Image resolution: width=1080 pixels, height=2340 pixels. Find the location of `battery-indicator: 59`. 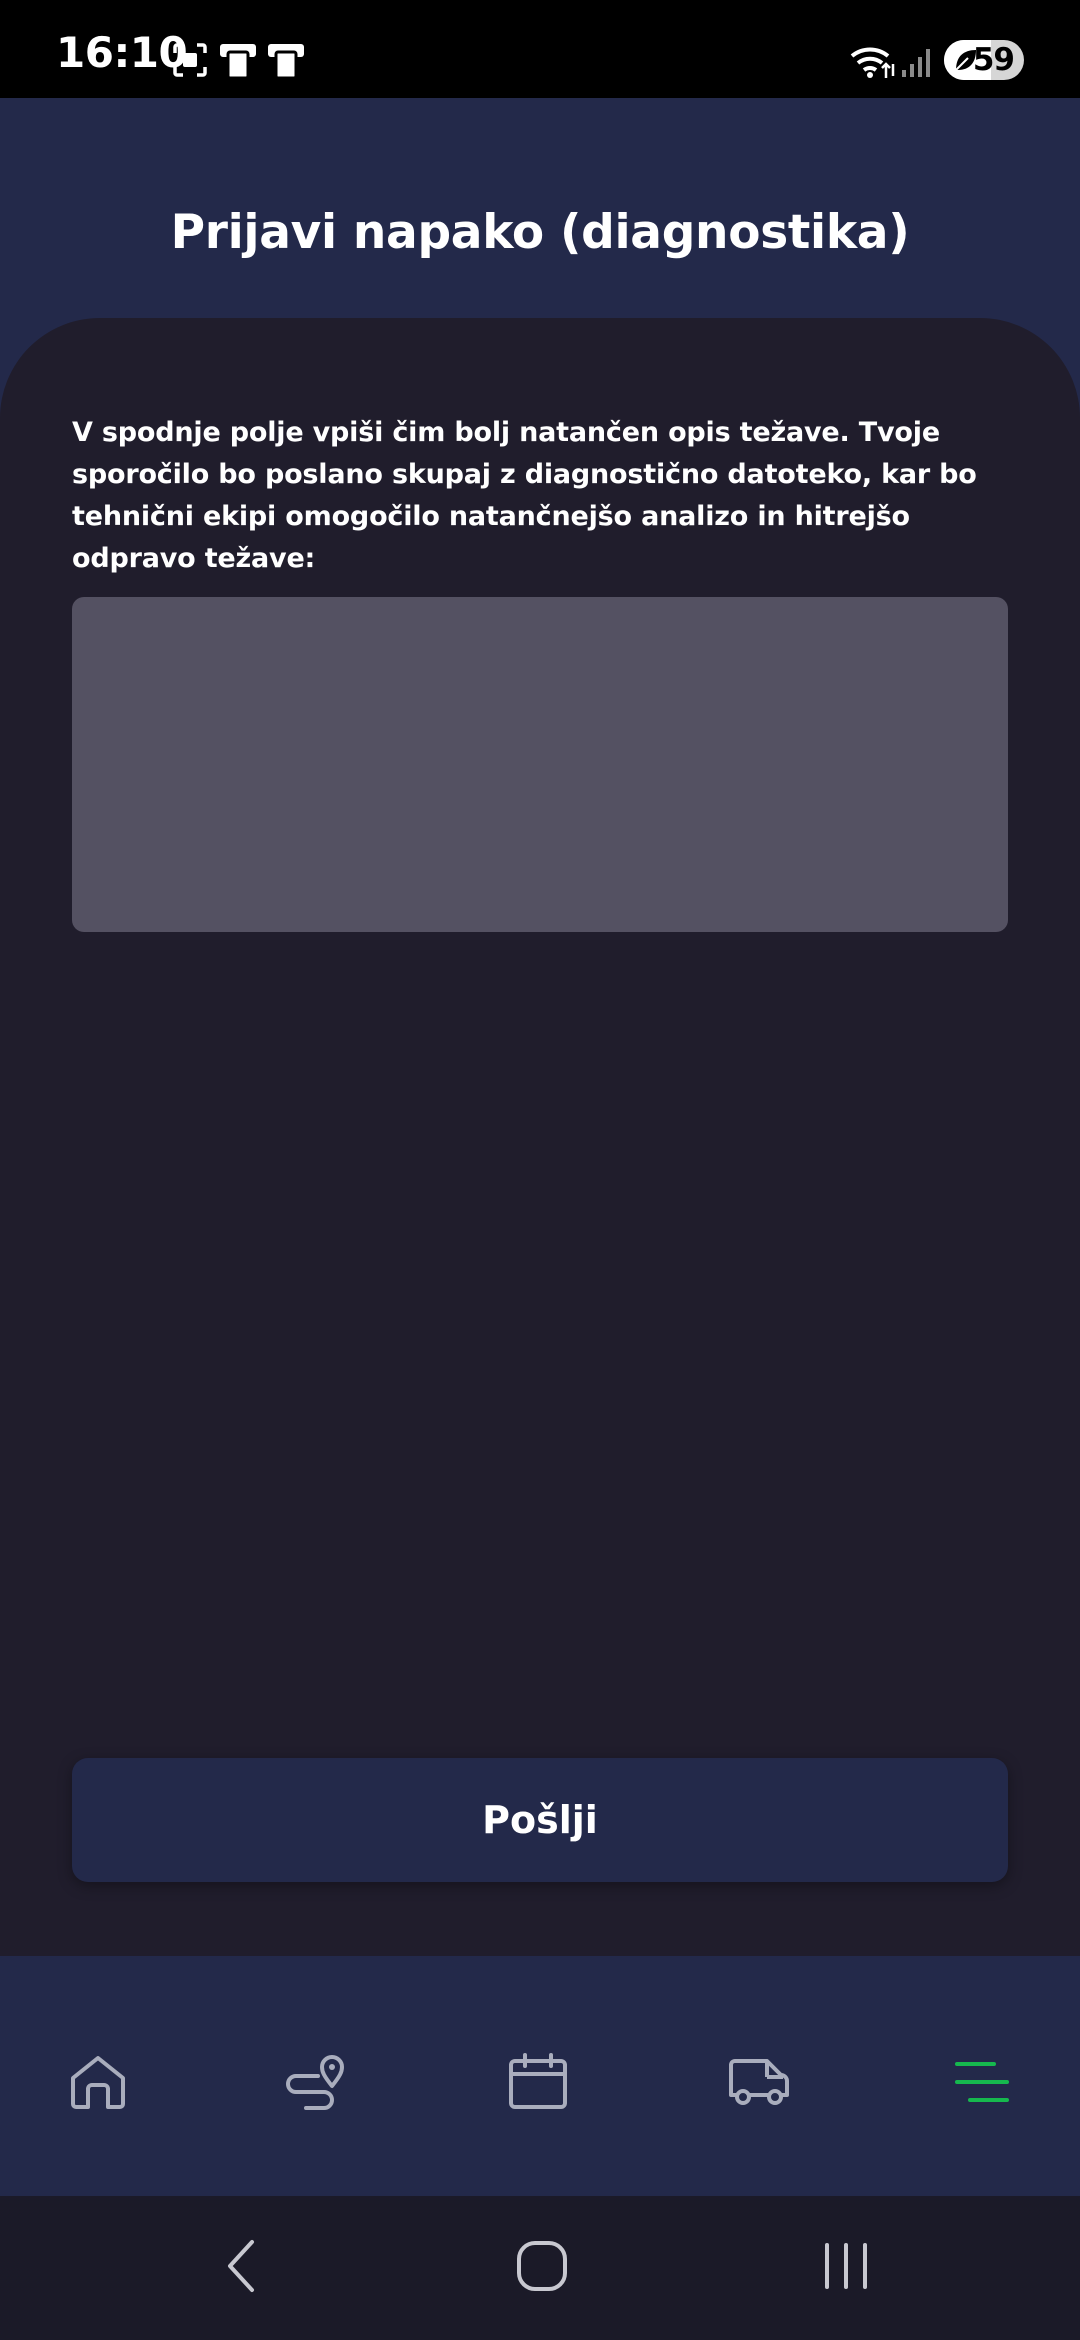

battery-indicator: 59 is located at coordinates (984, 60).